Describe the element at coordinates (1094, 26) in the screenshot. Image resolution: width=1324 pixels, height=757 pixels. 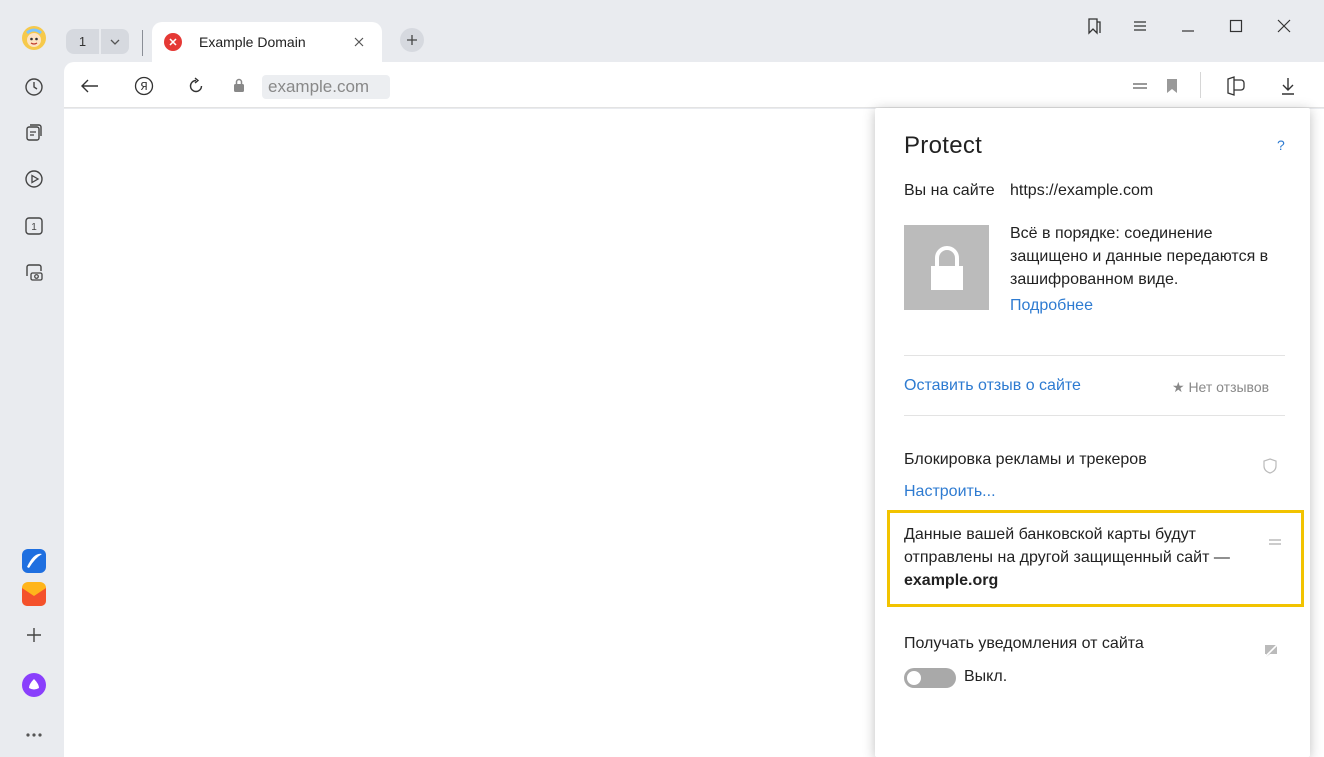
I see `bookmarks-panel-icon` at that location.